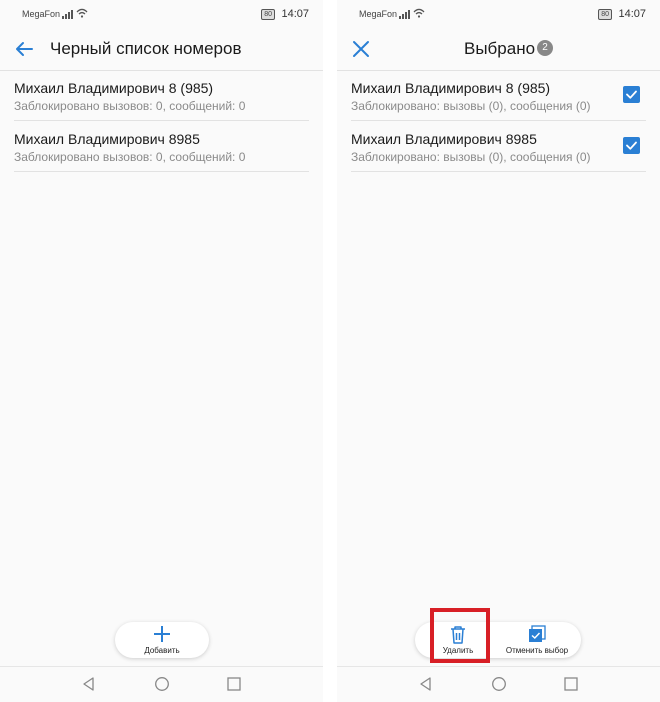  What do you see at coordinates (537, 650) in the screenshot?
I see `deselect-label: Отменить выбор` at bounding box center [537, 650].